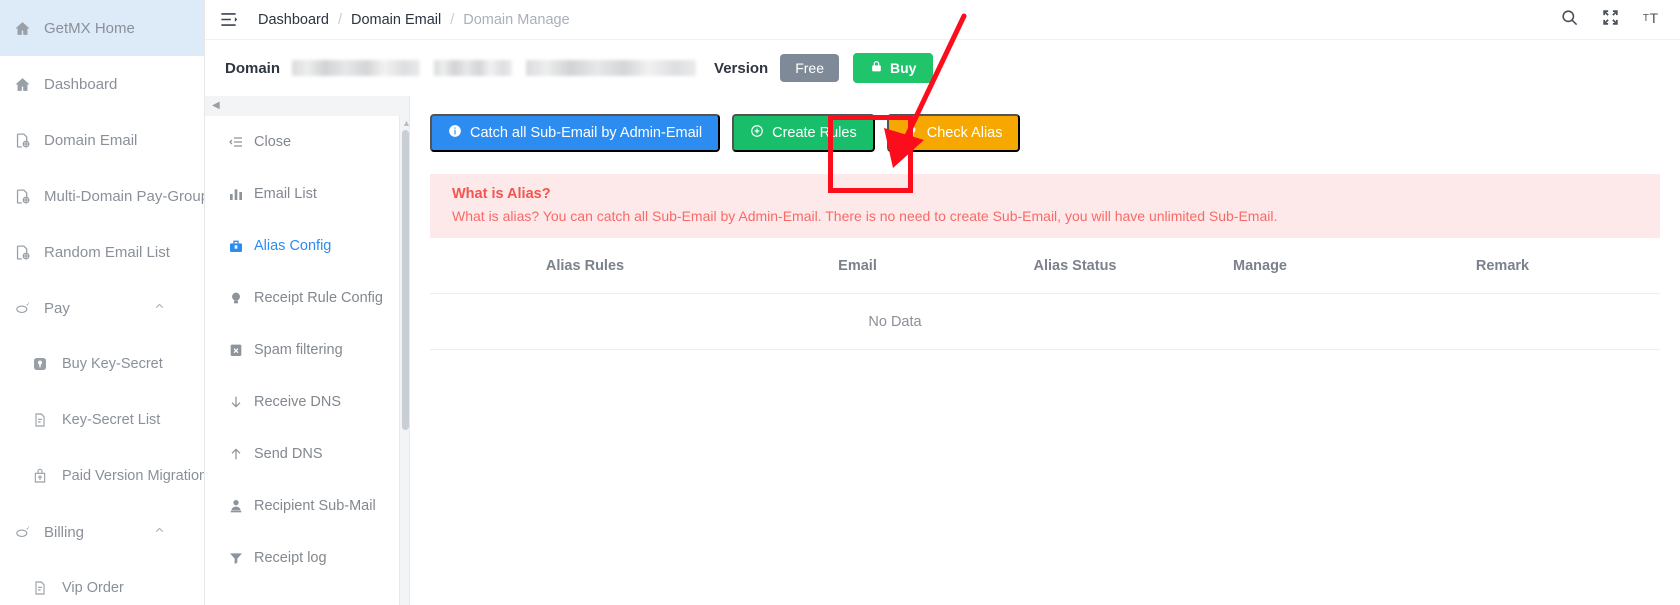 The height and width of the screenshot is (605, 1680). I want to click on column-header-remark: Remark, so click(1502, 266).